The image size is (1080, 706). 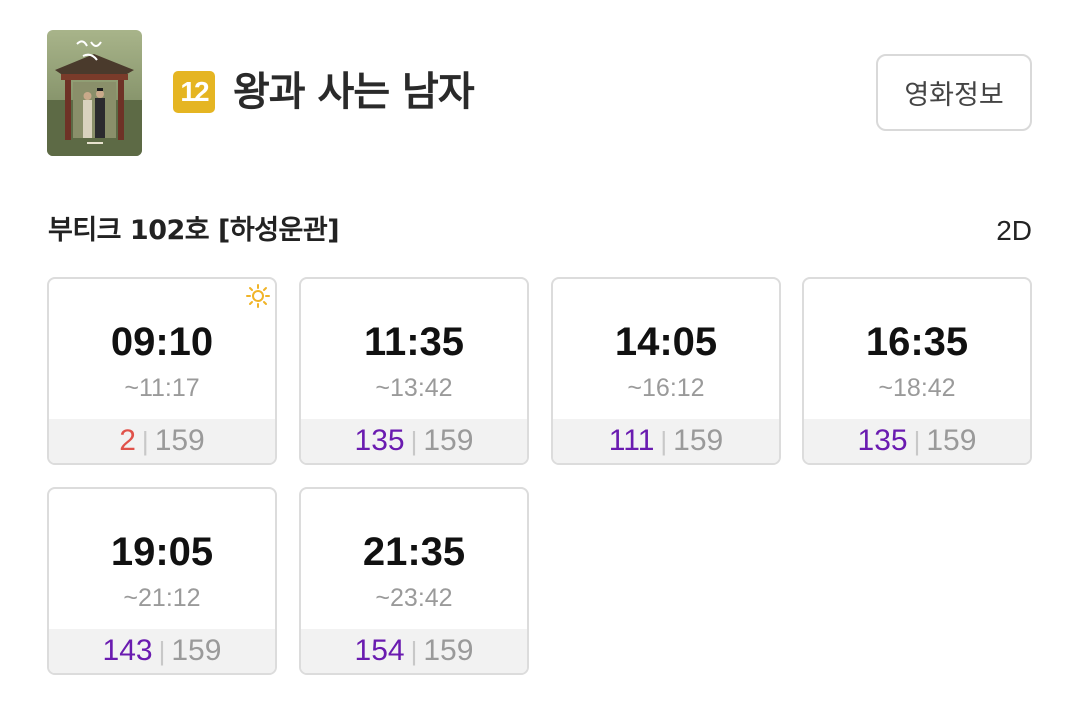 I want to click on seats-available: 2, so click(x=127, y=440).